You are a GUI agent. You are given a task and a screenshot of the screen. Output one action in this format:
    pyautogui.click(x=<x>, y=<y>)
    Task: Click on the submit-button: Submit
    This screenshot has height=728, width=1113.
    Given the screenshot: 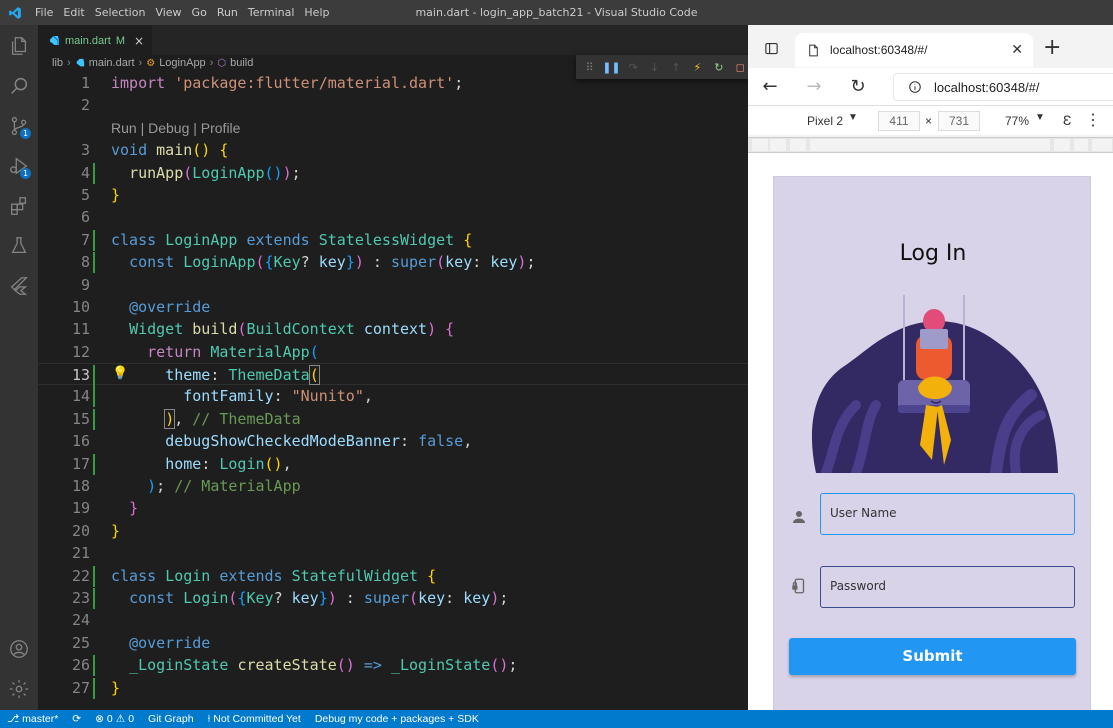 What is the action you would take?
    pyautogui.click(x=932, y=656)
    